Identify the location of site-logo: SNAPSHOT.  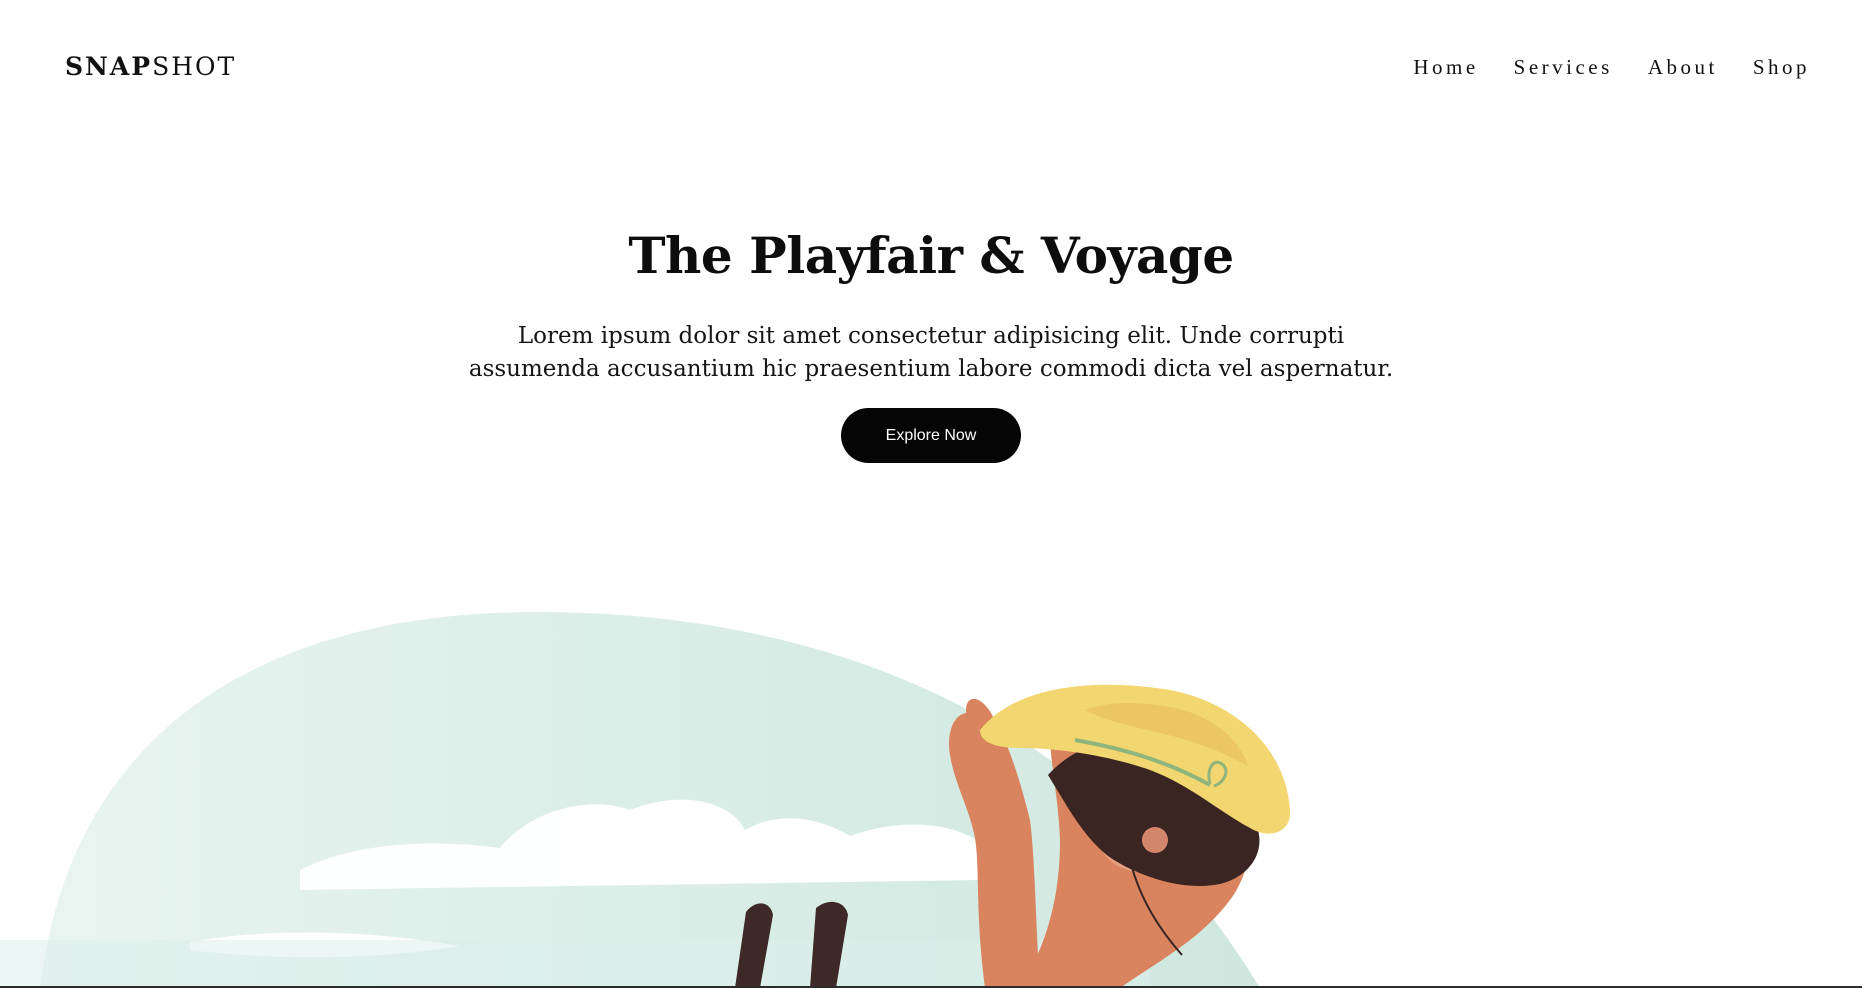
(150, 66).